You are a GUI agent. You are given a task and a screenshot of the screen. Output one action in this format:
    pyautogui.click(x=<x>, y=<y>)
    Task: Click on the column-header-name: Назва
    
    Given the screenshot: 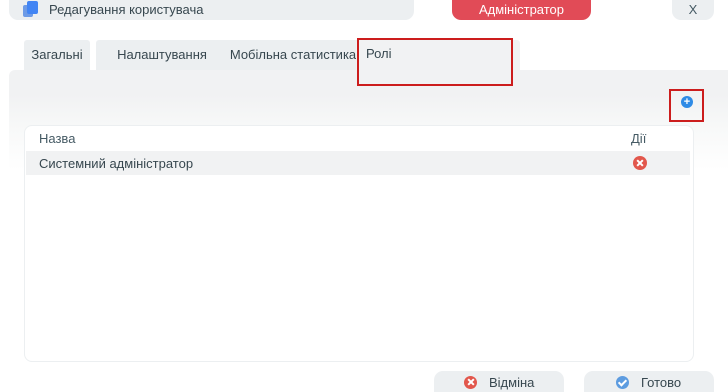 What is the action you would take?
    pyautogui.click(x=57, y=138)
    